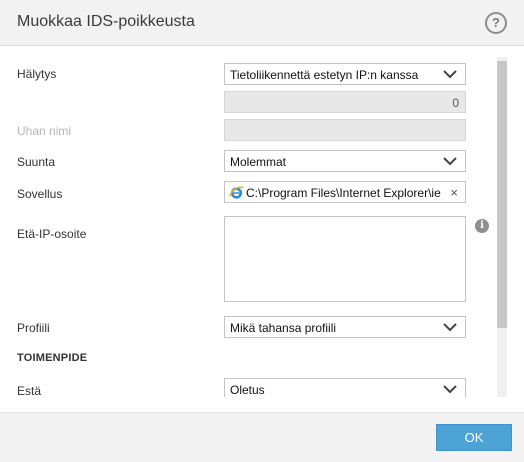 Image resolution: width=524 pixels, height=462 pixels. What do you see at coordinates (345, 161) in the screenshot?
I see `direction-select: Molemmat` at bounding box center [345, 161].